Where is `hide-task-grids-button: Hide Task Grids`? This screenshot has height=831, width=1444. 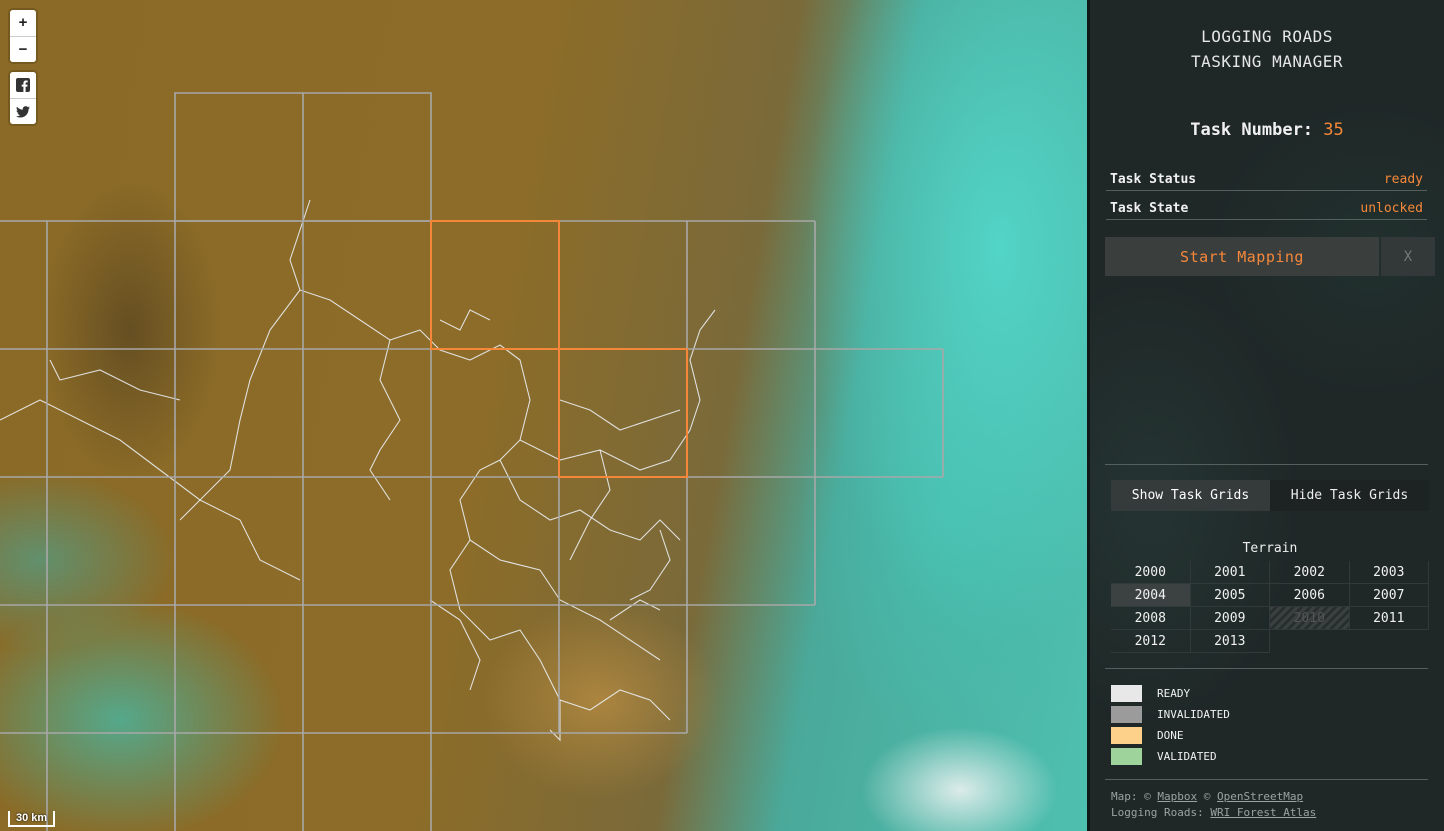
hide-task-grids-button: Hide Task Grids is located at coordinates (1349, 495).